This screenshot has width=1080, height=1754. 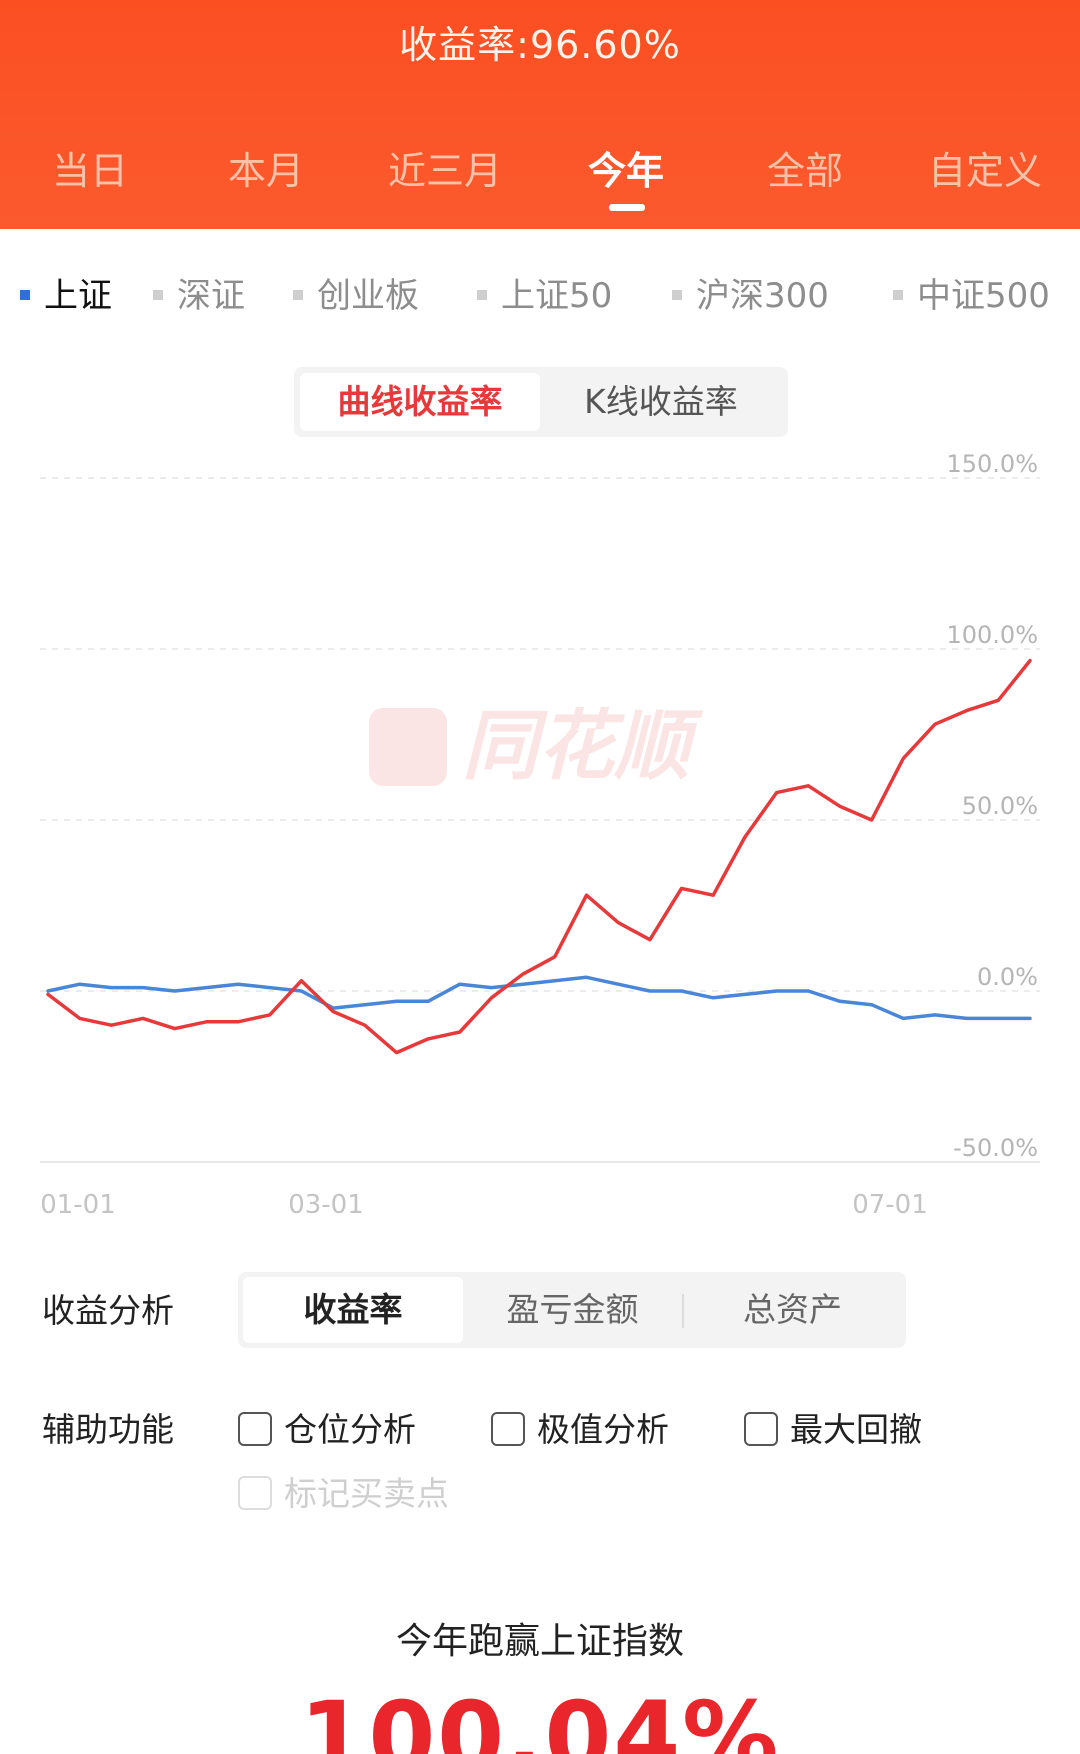 What do you see at coordinates (266, 167) in the screenshot?
I see `tab-this-month: 本月` at bounding box center [266, 167].